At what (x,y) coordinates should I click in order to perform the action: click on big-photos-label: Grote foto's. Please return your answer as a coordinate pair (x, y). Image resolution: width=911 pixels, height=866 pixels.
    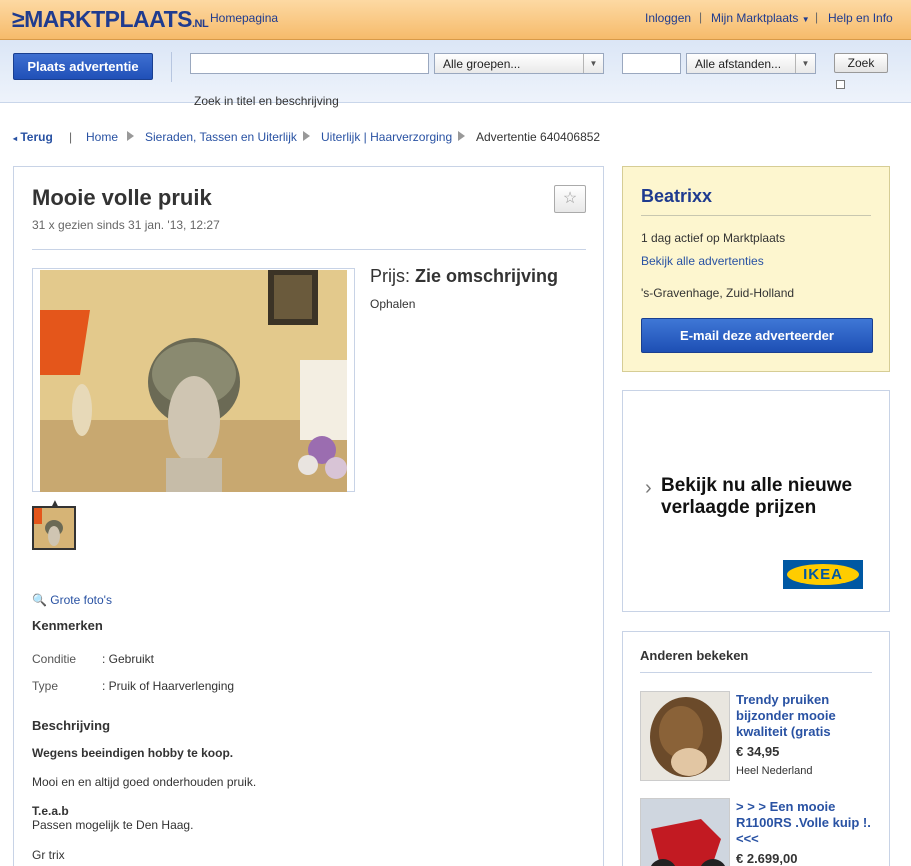
    Looking at the image, I should click on (81, 600).